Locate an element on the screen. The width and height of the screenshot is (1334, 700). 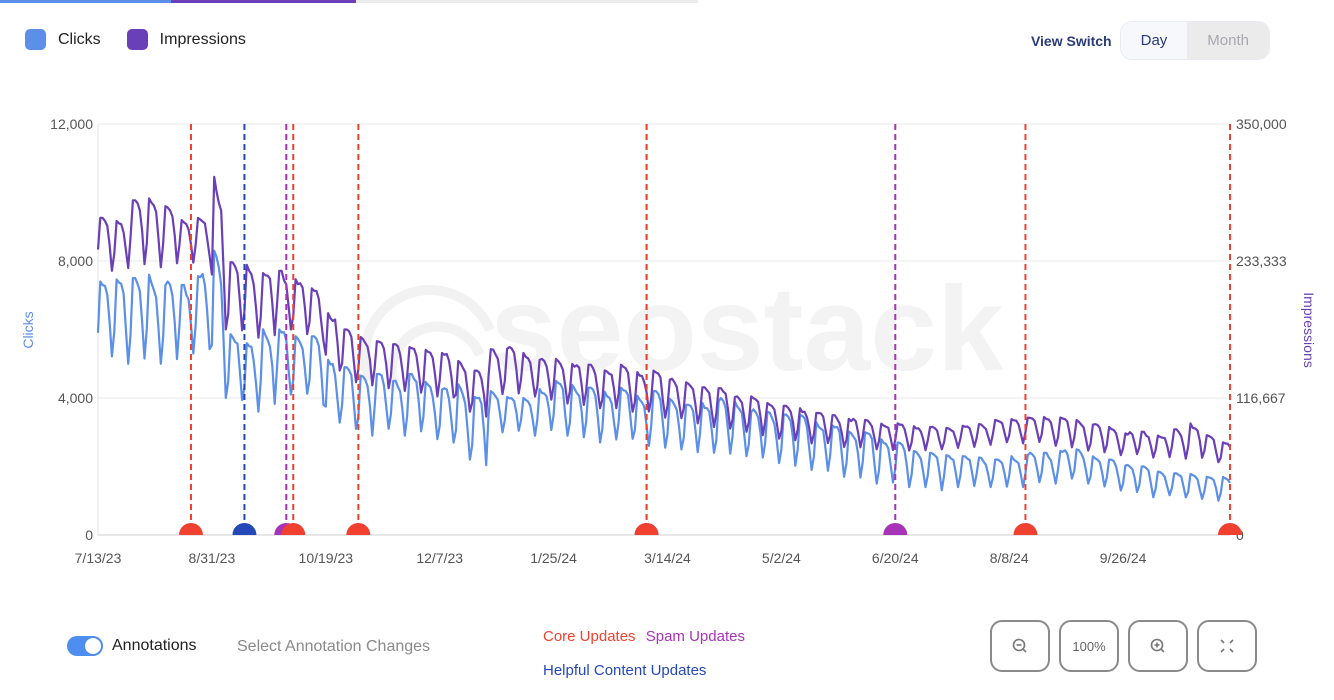
clicks-swatch-icon is located at coordinates (35, 39).